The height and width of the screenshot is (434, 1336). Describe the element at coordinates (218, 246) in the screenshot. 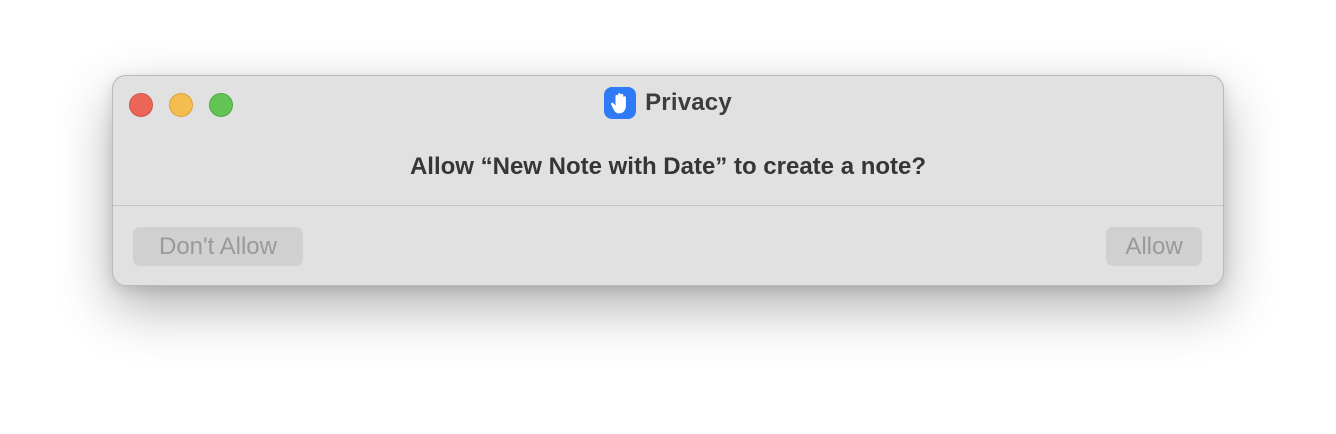

I see `dont-allow-button: Don't Allow` at that location.